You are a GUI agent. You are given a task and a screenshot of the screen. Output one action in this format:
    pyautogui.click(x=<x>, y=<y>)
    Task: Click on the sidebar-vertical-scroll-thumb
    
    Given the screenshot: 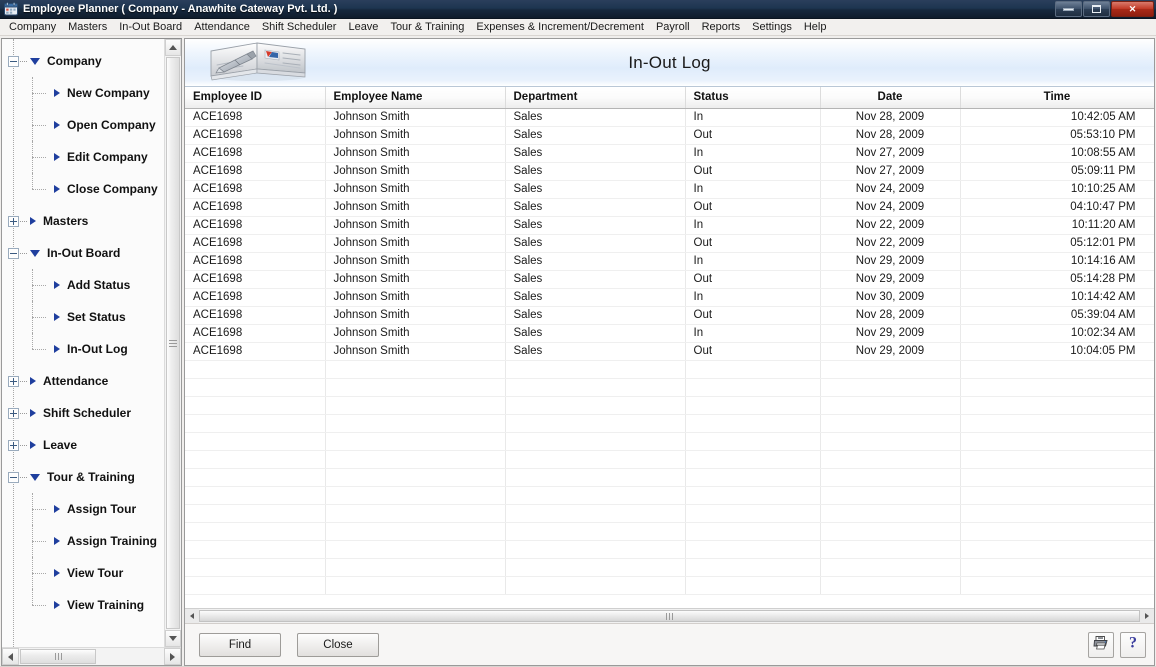 What is the action you would take?
    pyautogui.click(x=173, y=343)
    